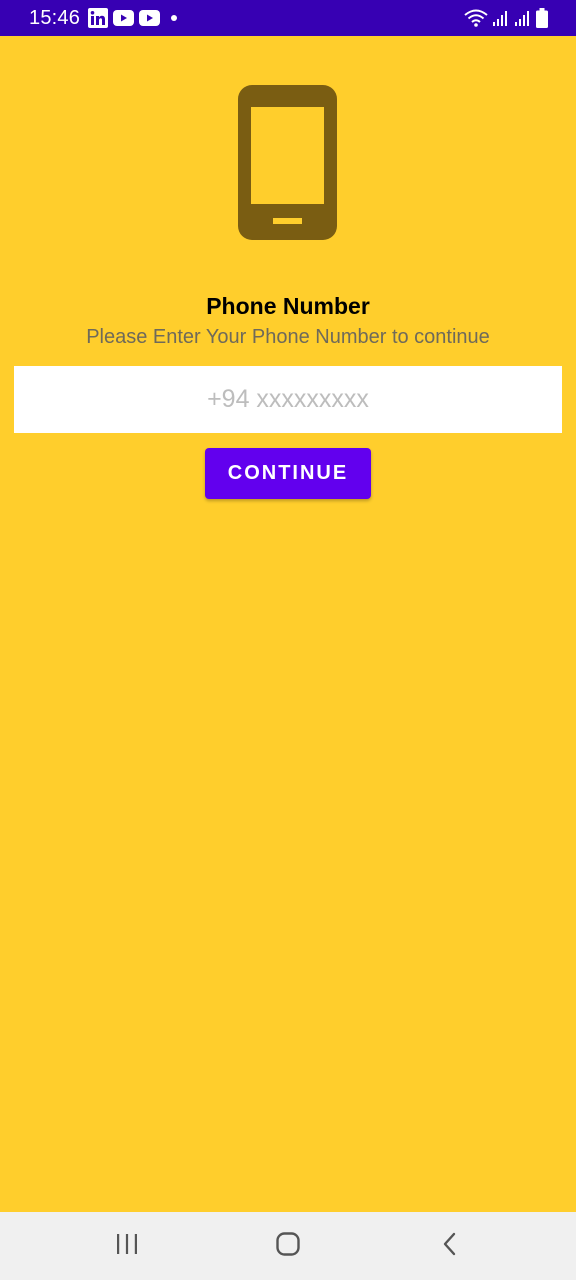  I want to click on dot-icon, so click(174, 18).